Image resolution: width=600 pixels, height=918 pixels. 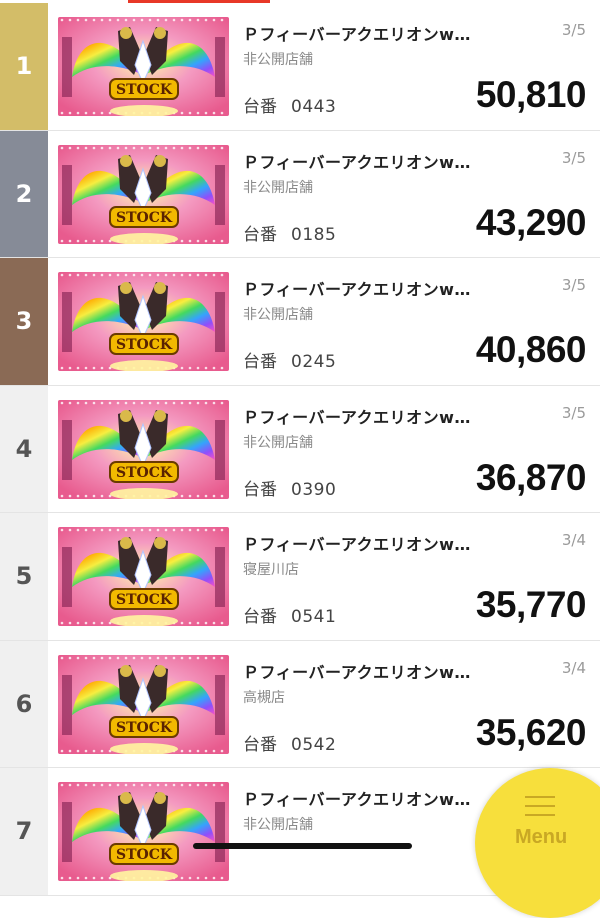 What do you see at coordinates (24, 831) in the screenshot?
I see `rank-badge: 7` at bounding box center [24, 831].